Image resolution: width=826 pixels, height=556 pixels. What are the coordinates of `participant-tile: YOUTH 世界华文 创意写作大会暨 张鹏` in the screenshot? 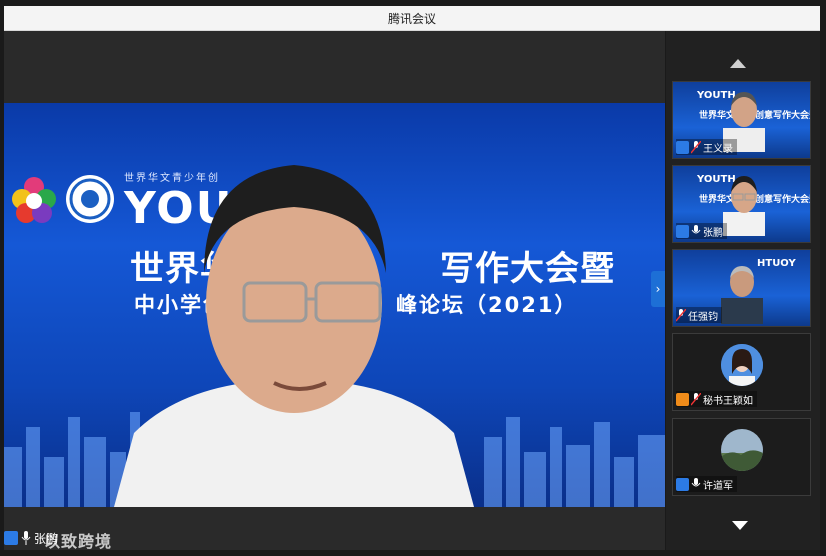 It's located at (741, 204).